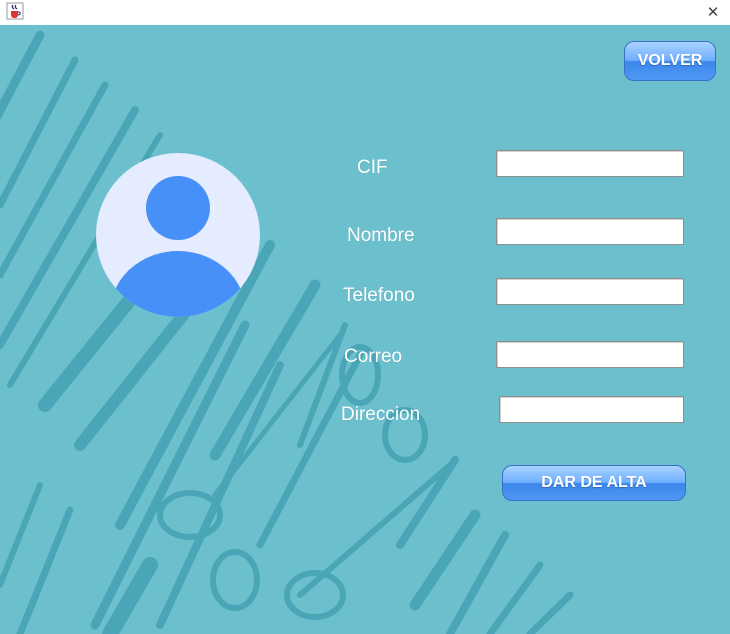 This screenshot has width=730, height=634. Describe the element at coordinates (381, 414) in the screenshot. I see `direccion-label: Direccion` at that location.